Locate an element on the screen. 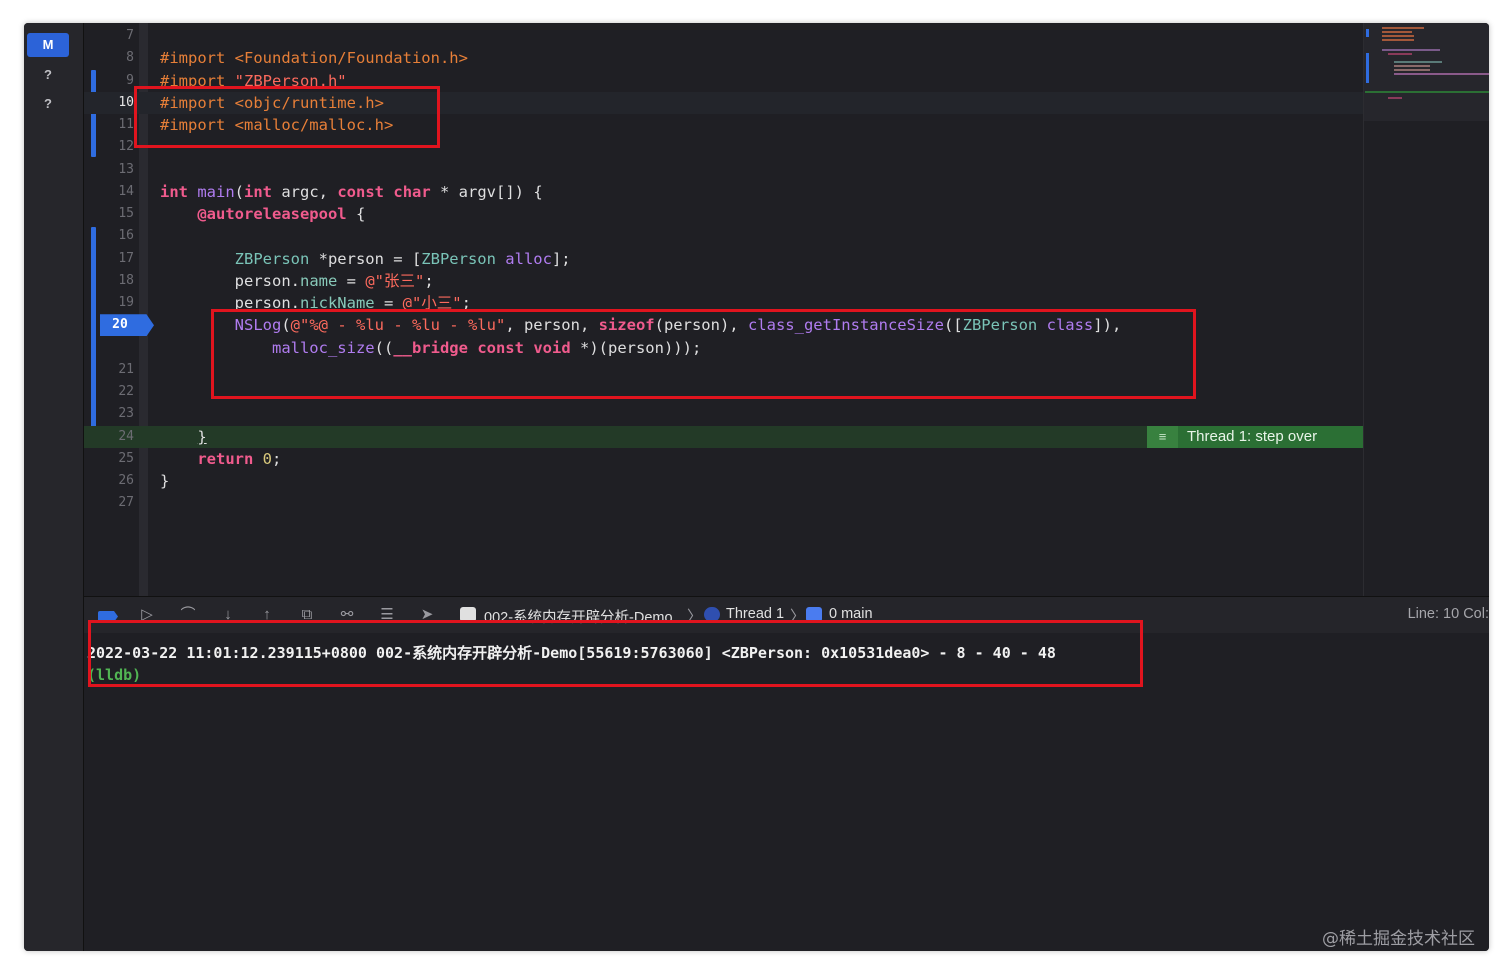 This screenshot has width=1512, height=975. code-line: 17 ZBPerson *person = [ZBPerson alloc]; is located at coordinates (723, 259).